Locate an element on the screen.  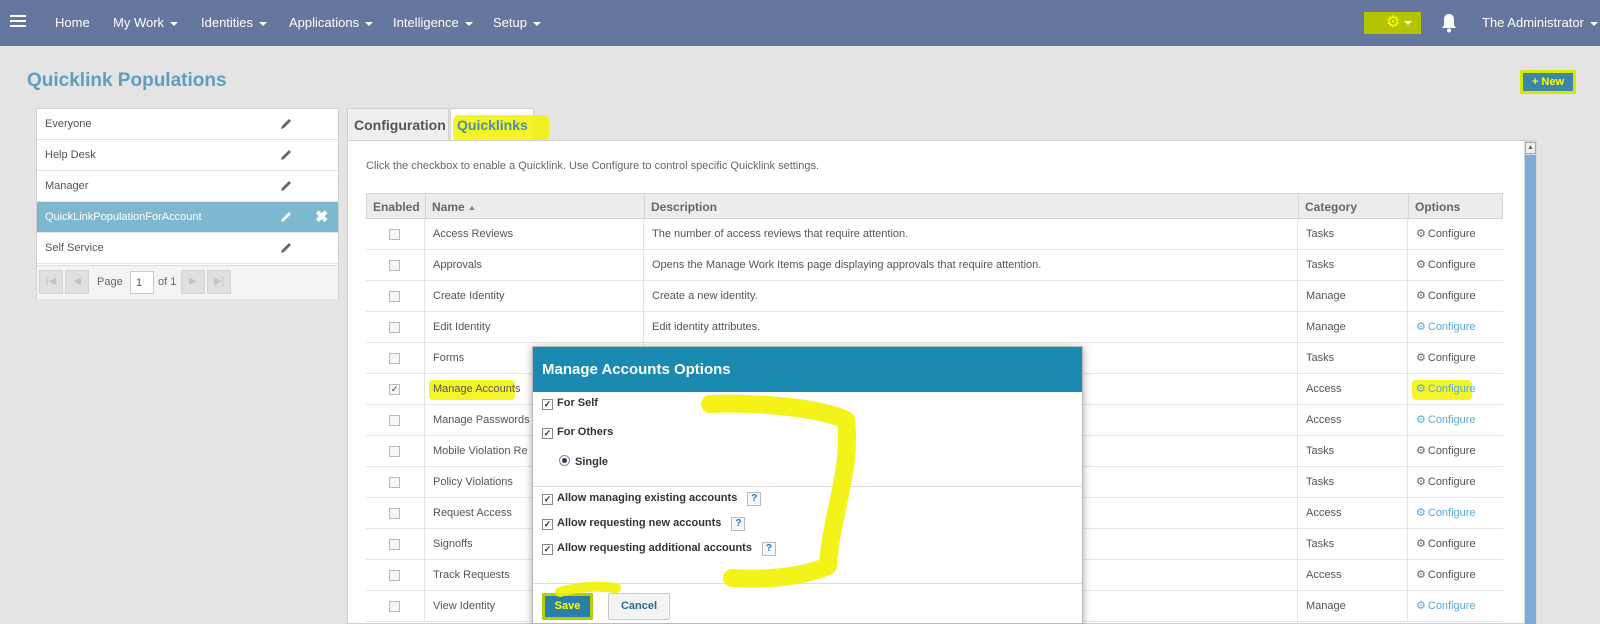
tab-quicklinks: Quicklinks is located at coordinates (499, 125).